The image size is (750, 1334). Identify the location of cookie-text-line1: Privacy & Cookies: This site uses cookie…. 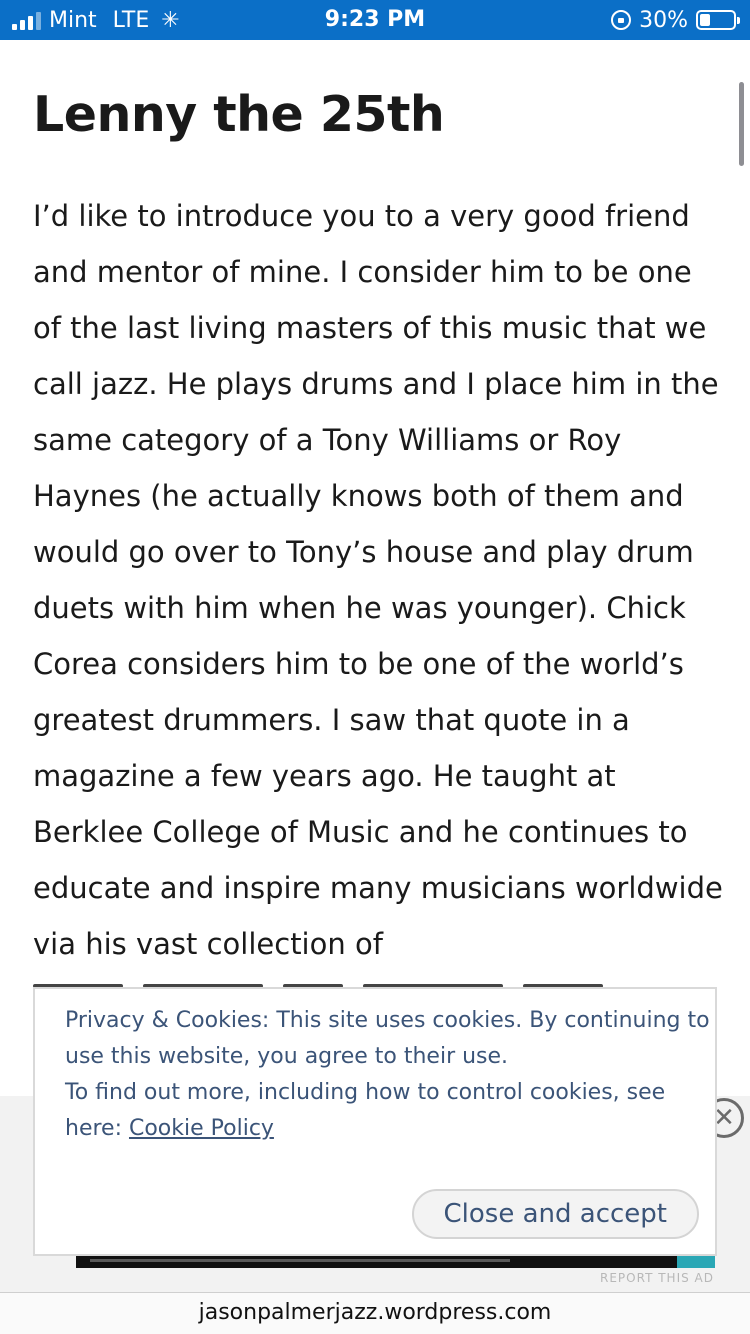
(387, 1038).